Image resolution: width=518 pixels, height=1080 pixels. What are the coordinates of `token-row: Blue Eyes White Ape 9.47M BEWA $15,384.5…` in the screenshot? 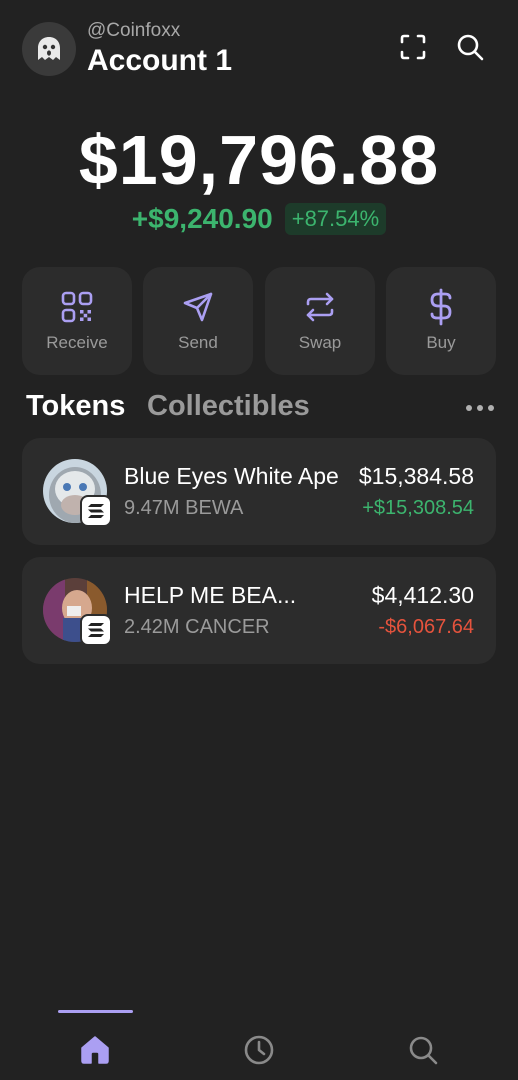 It's located at (259, 491).